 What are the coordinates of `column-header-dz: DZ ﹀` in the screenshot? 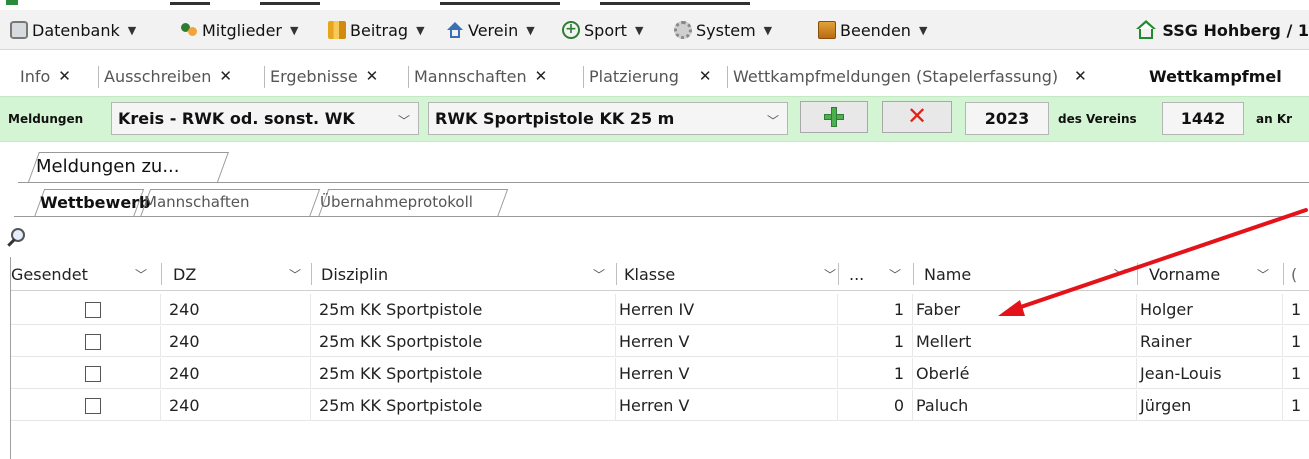 It's located at (243, 274).